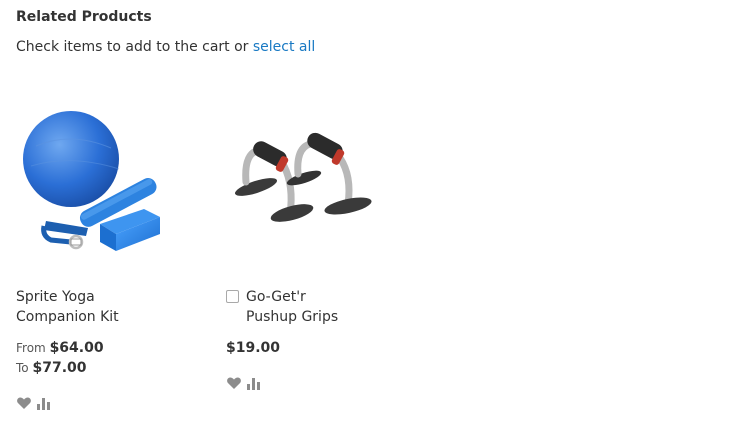 The image size is (749, 429). I want to click on product-name-row: Go-Get'r Pushup Grips, so click(321, 307).